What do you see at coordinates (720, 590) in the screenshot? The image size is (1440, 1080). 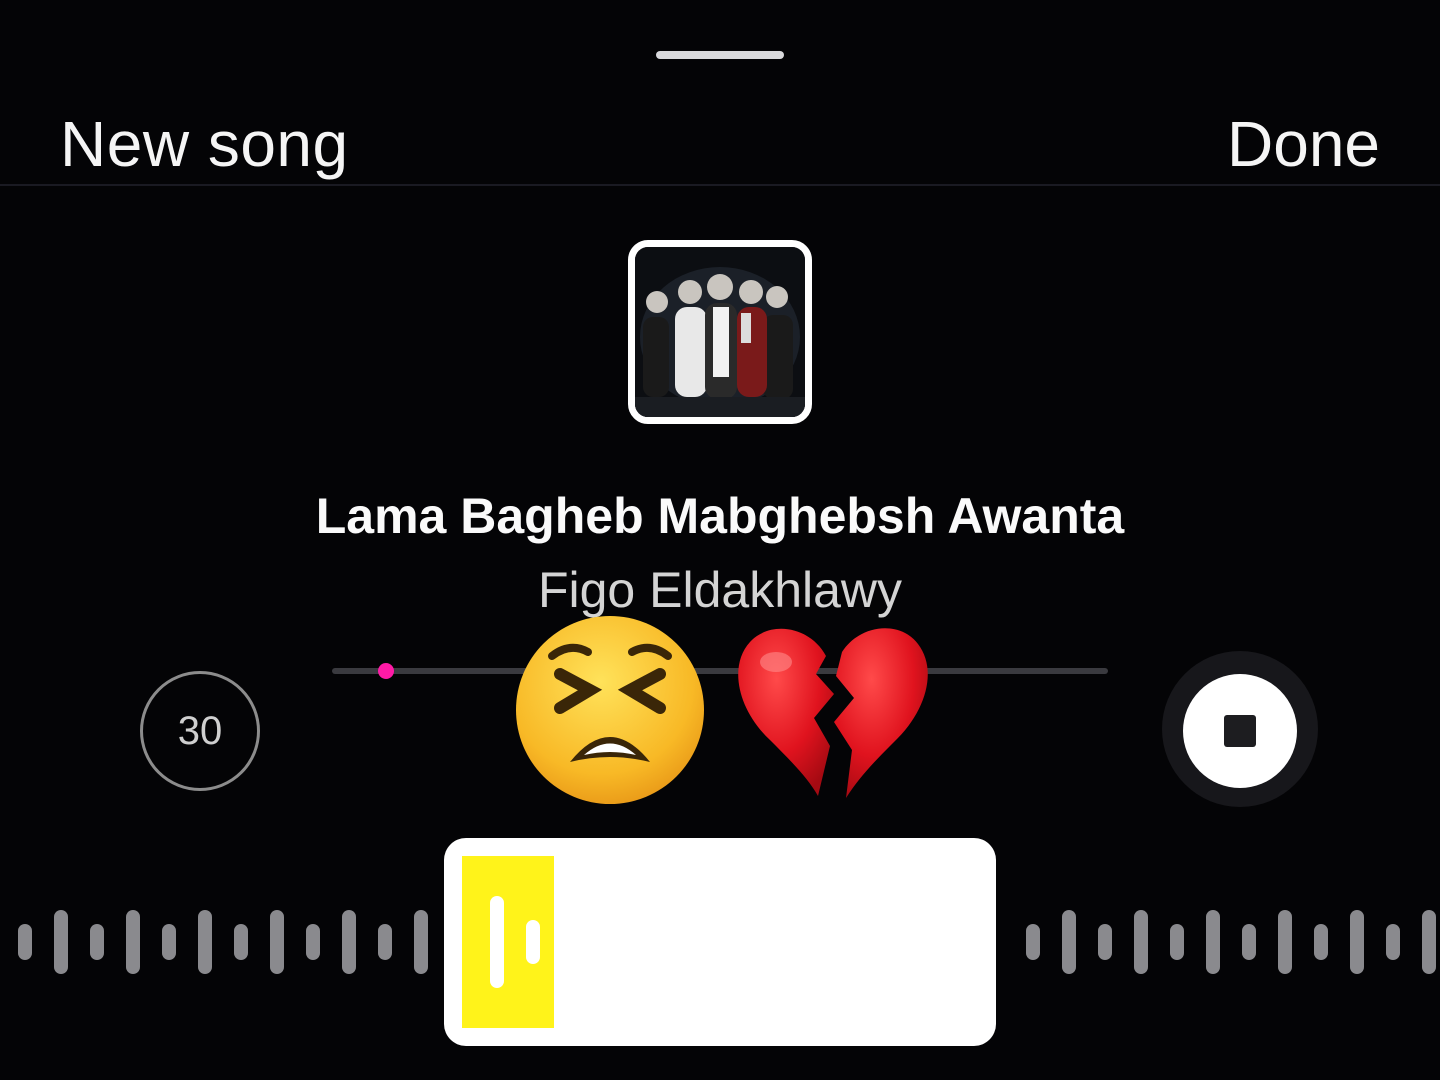 I see `song-artist: Figo Eldakhlawy` at bounding box center [720, 590].